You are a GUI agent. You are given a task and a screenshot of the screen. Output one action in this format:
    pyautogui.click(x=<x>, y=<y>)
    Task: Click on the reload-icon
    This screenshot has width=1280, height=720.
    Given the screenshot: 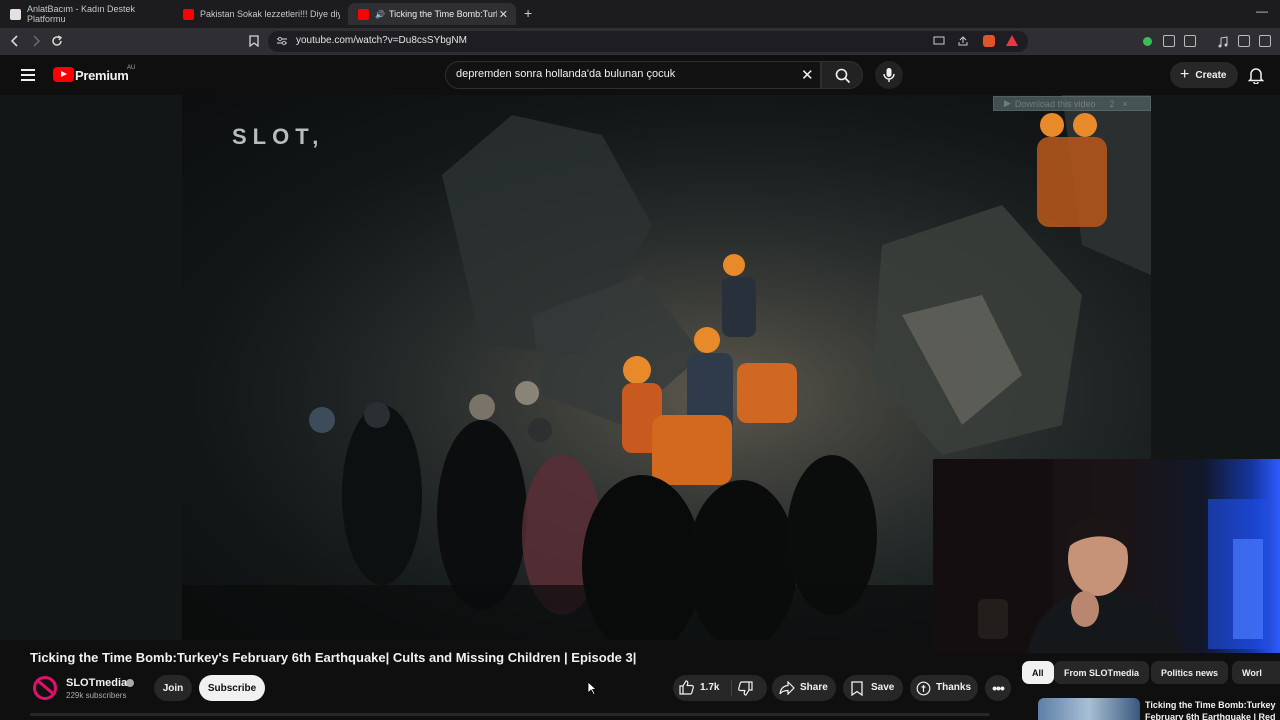 What is the action you would take?
    pyautogui.click(x=57, y=41)
    